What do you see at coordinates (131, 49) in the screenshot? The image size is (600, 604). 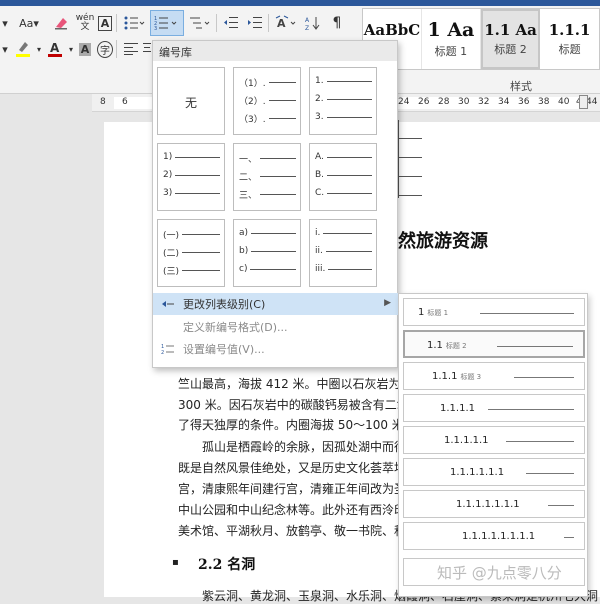 I see `align-left-icon` at bounding box center [131, 49].